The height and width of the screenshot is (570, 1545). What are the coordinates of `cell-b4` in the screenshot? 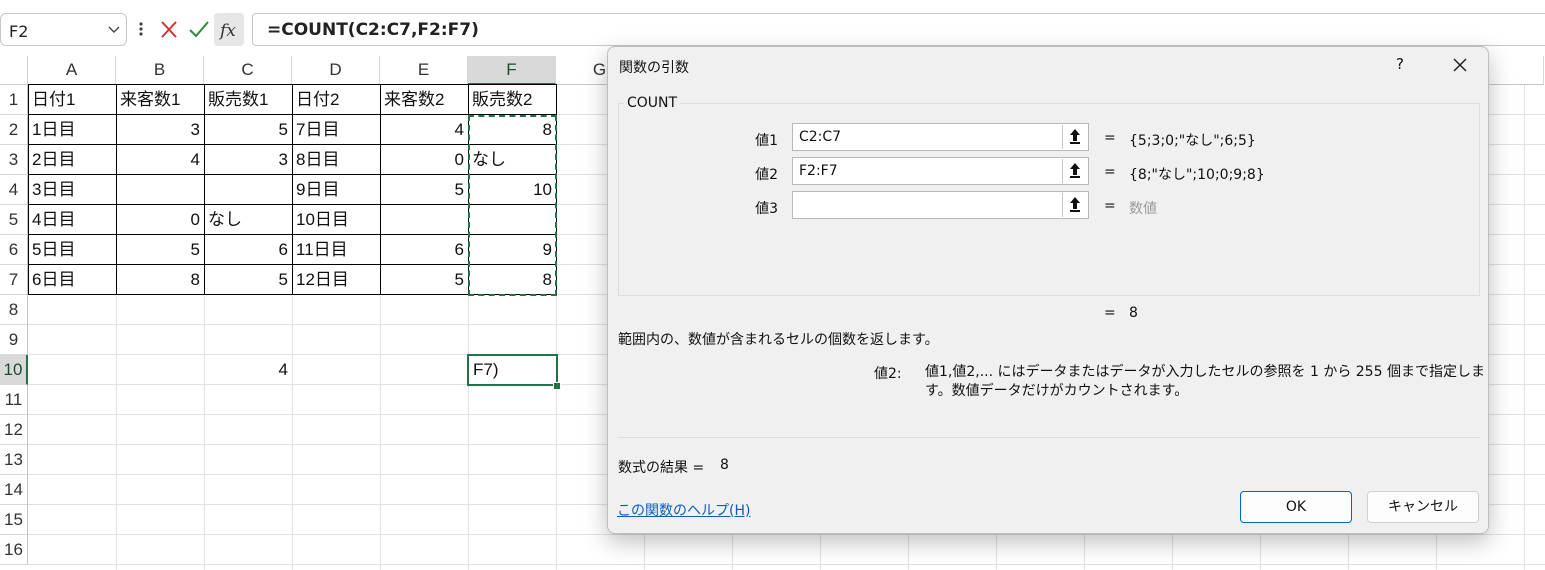 It's located at (160, 190).